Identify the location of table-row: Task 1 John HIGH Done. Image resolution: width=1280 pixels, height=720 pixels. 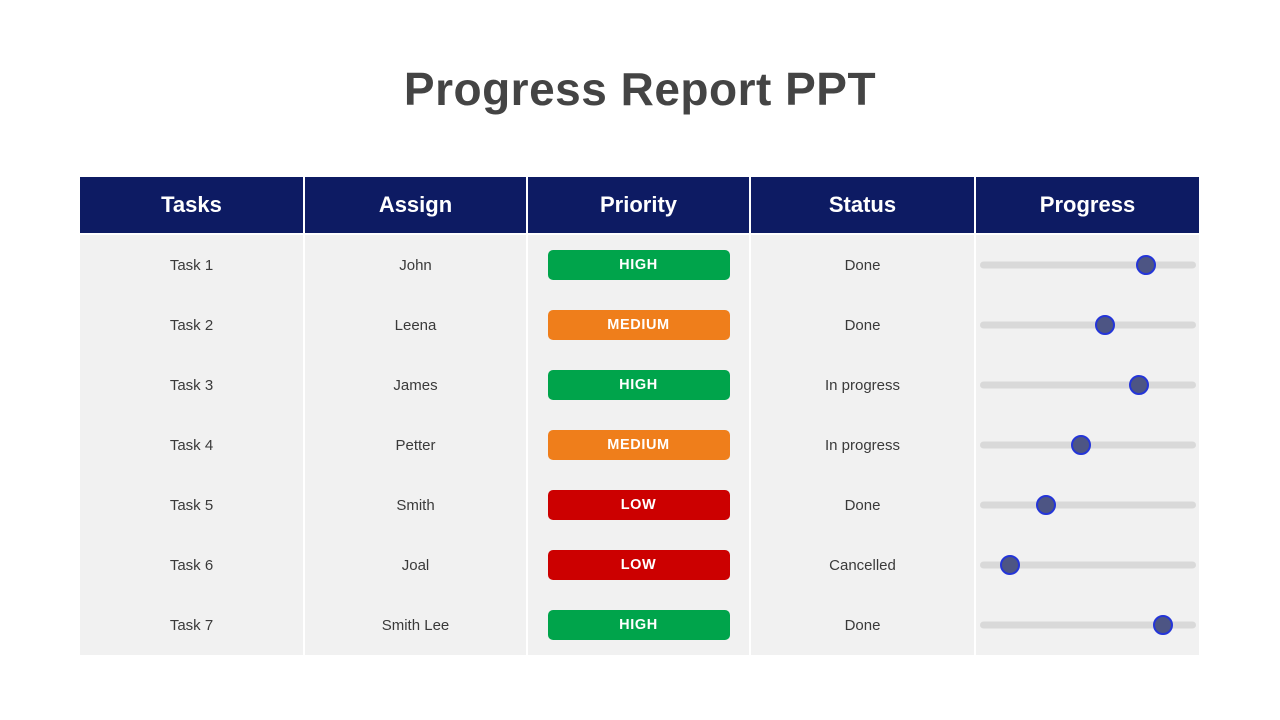
(639, 264).